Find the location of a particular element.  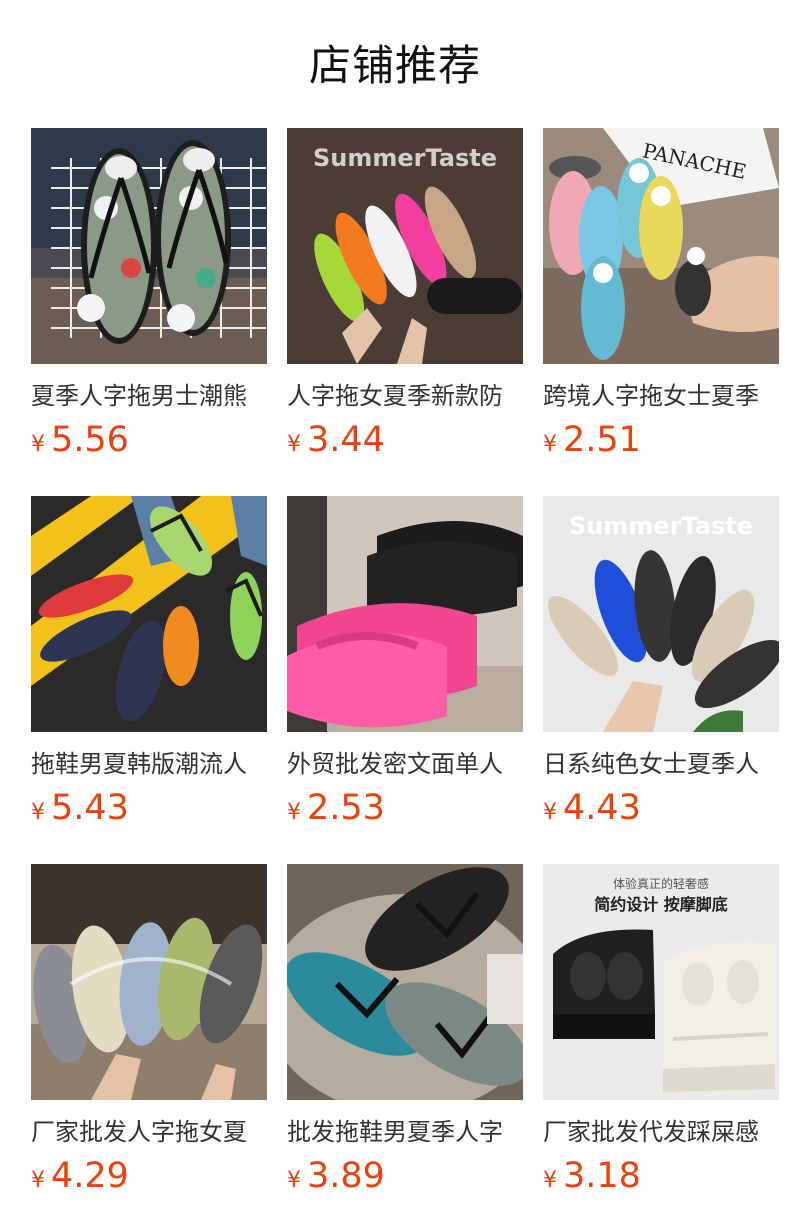

price-value: 2.51 is located at coordinates (602, 440).